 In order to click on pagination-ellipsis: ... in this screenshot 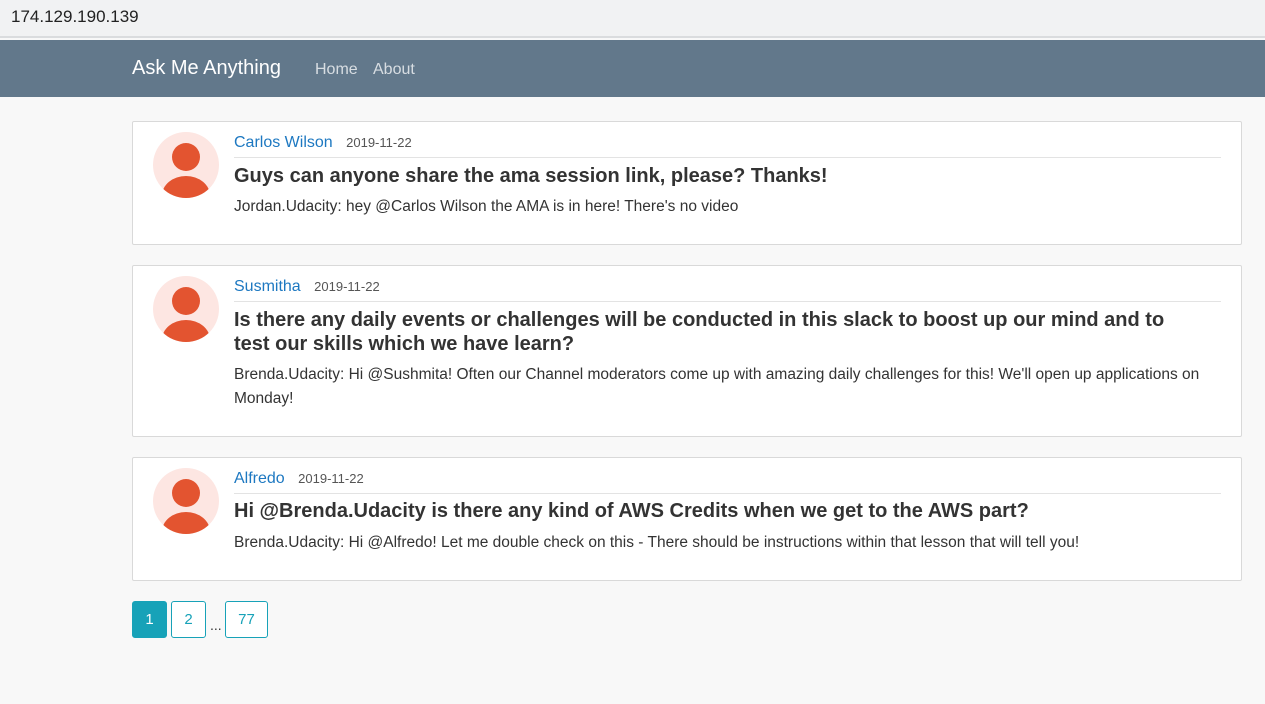, I will do `click(216, 625)`.